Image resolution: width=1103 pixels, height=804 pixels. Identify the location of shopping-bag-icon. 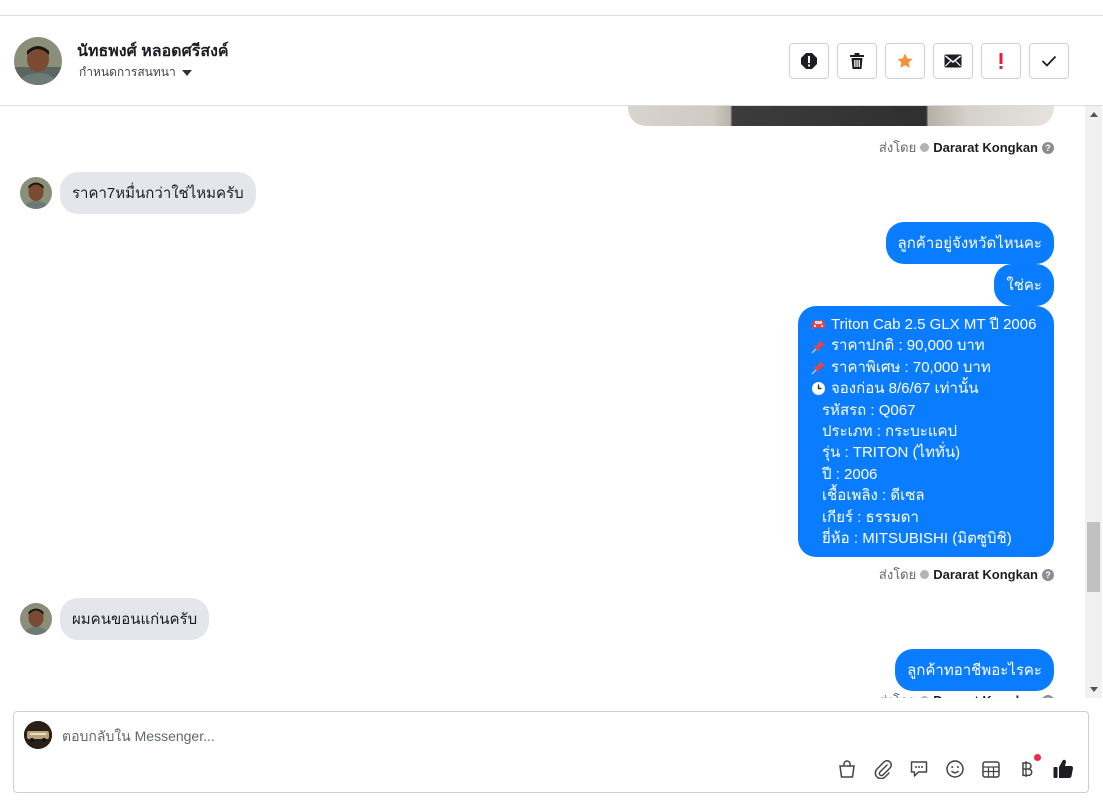
(847, 769).